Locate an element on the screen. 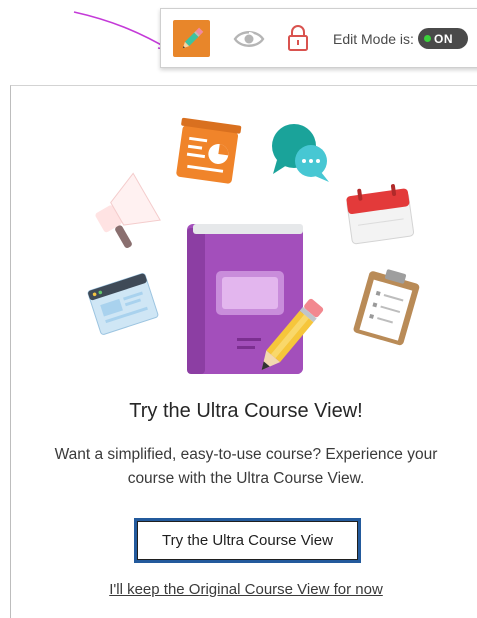  edit-mode-toggle: ON is located at coordinates (443, 38).